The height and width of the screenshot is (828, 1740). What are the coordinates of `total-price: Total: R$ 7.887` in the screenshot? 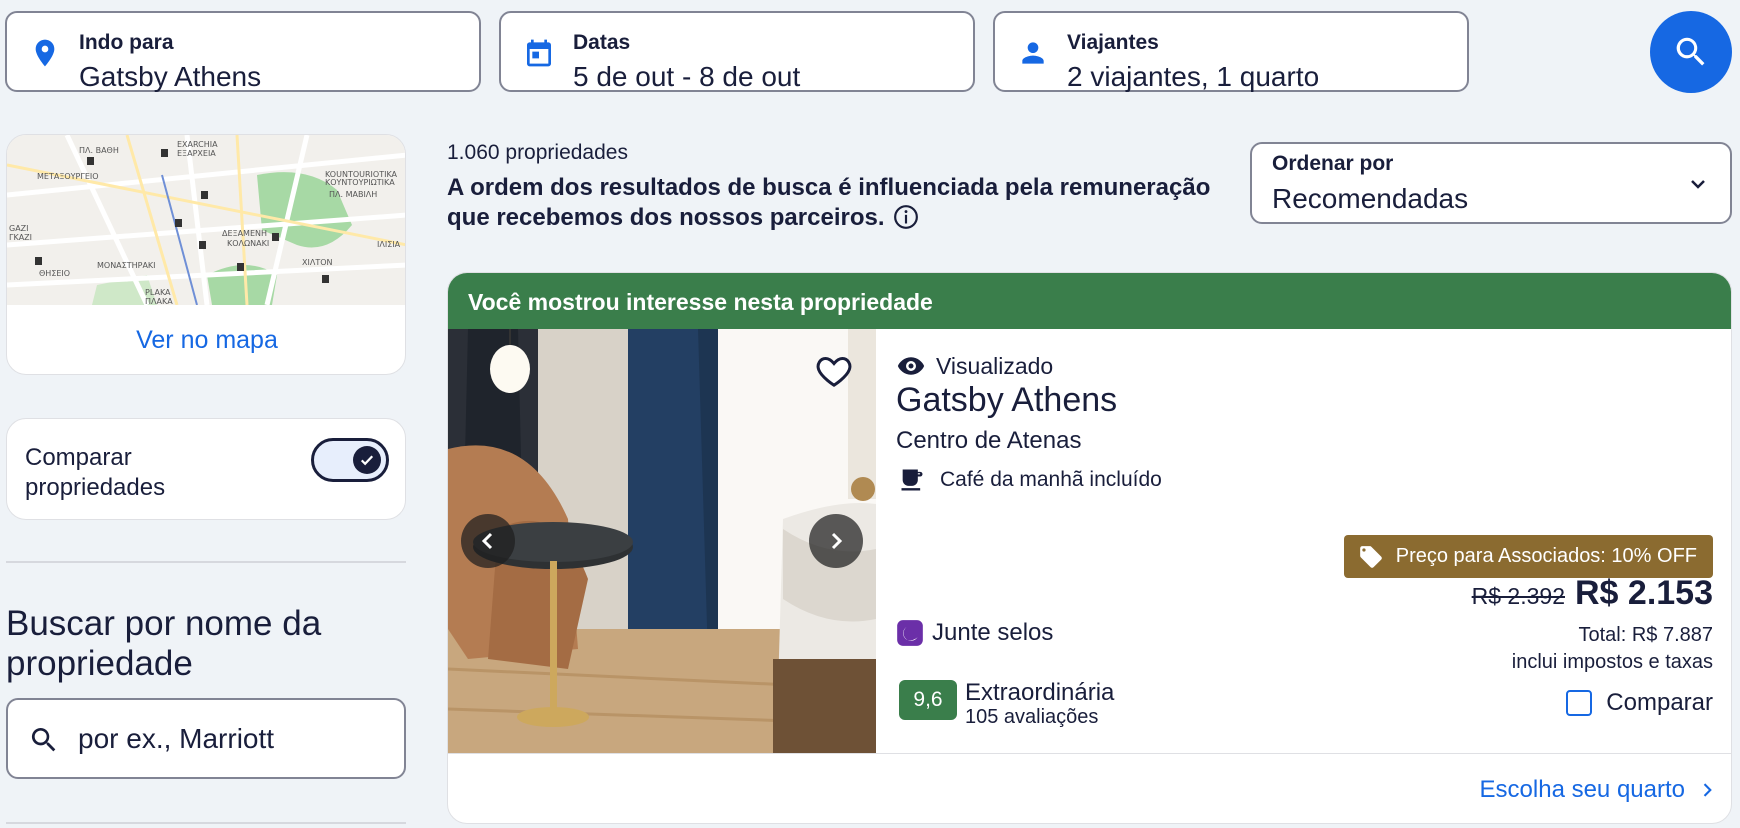 It's located at (1645, 635).